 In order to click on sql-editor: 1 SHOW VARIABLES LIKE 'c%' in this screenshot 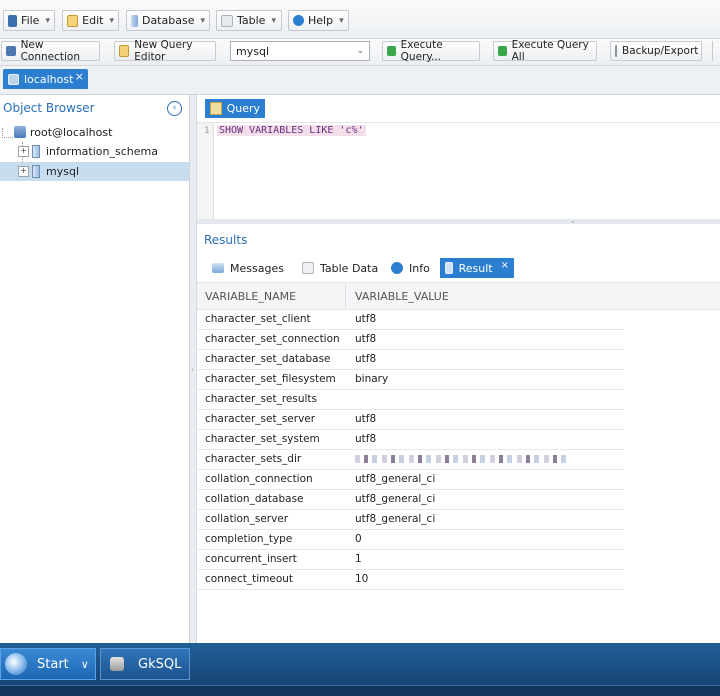, I will do `click(458, 171)`.